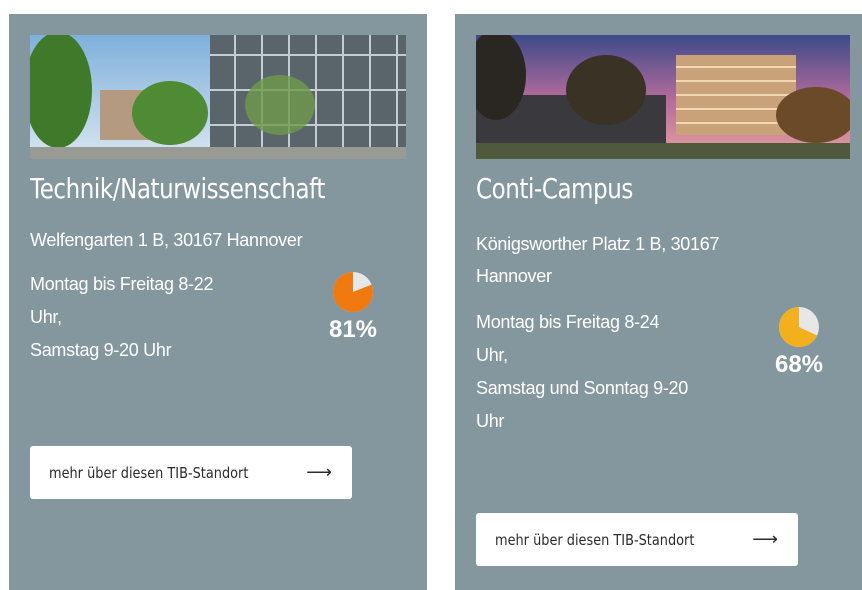  What do you see at coordinates (598, 244) in the screenshot?
I see `address-line: Königsworther Platz 1 B, 30167` at bounding box center [598, 244].